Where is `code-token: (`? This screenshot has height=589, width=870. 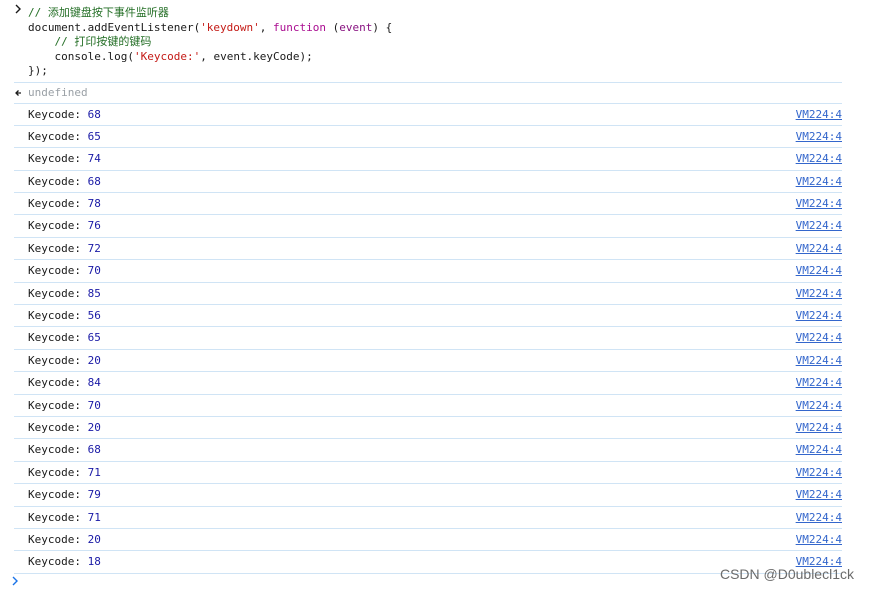 code-token: ( is located at coordinates (333, 27).